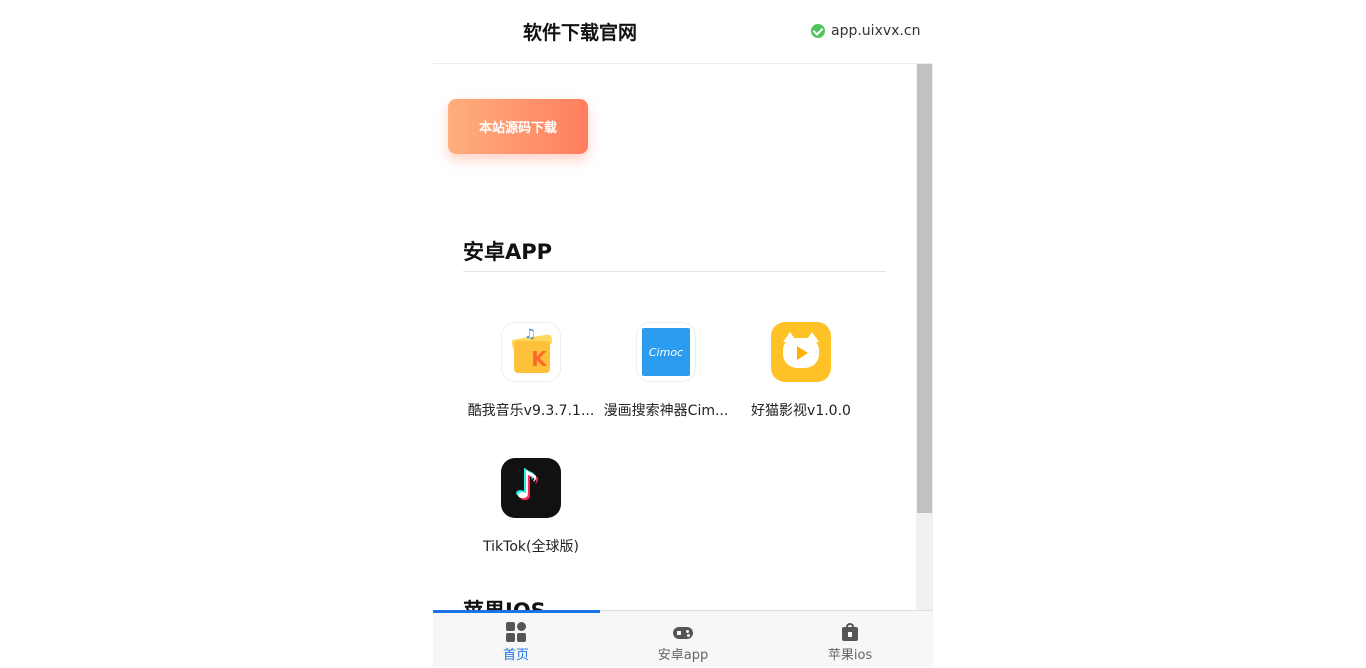  What do you see at coordinates (531, 488) in the screenshot?
I see `tiktok-icon: ♪` at bounding box center [531, 488].